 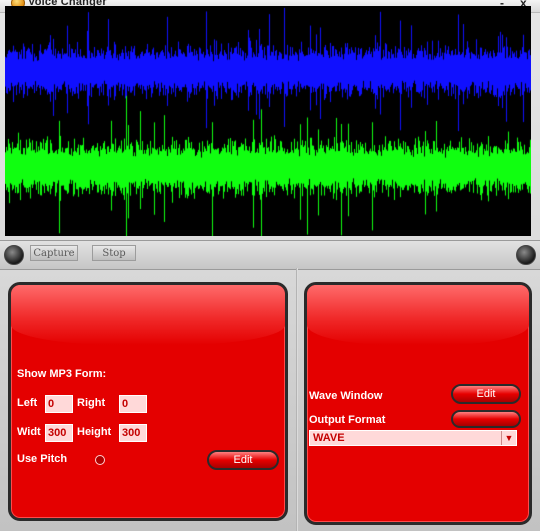 What do you see at coordinates (114, 253) in the screenshot?
I see `stop-button: Stop` at bounding box center [114, 253].